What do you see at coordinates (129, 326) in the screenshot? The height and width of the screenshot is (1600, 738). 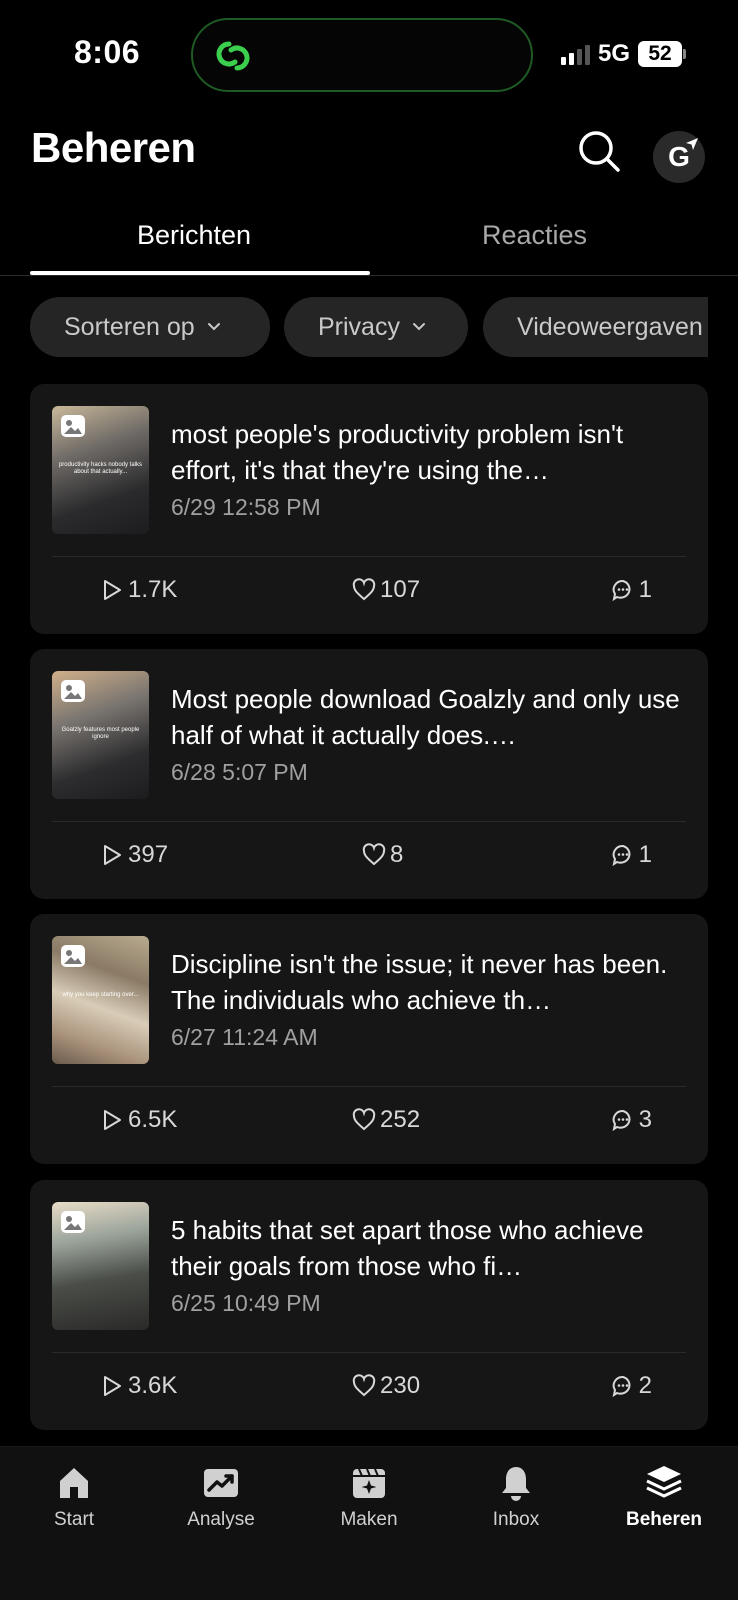 I see `chip-label: Sorteren op` at bounding box center [129, 326].